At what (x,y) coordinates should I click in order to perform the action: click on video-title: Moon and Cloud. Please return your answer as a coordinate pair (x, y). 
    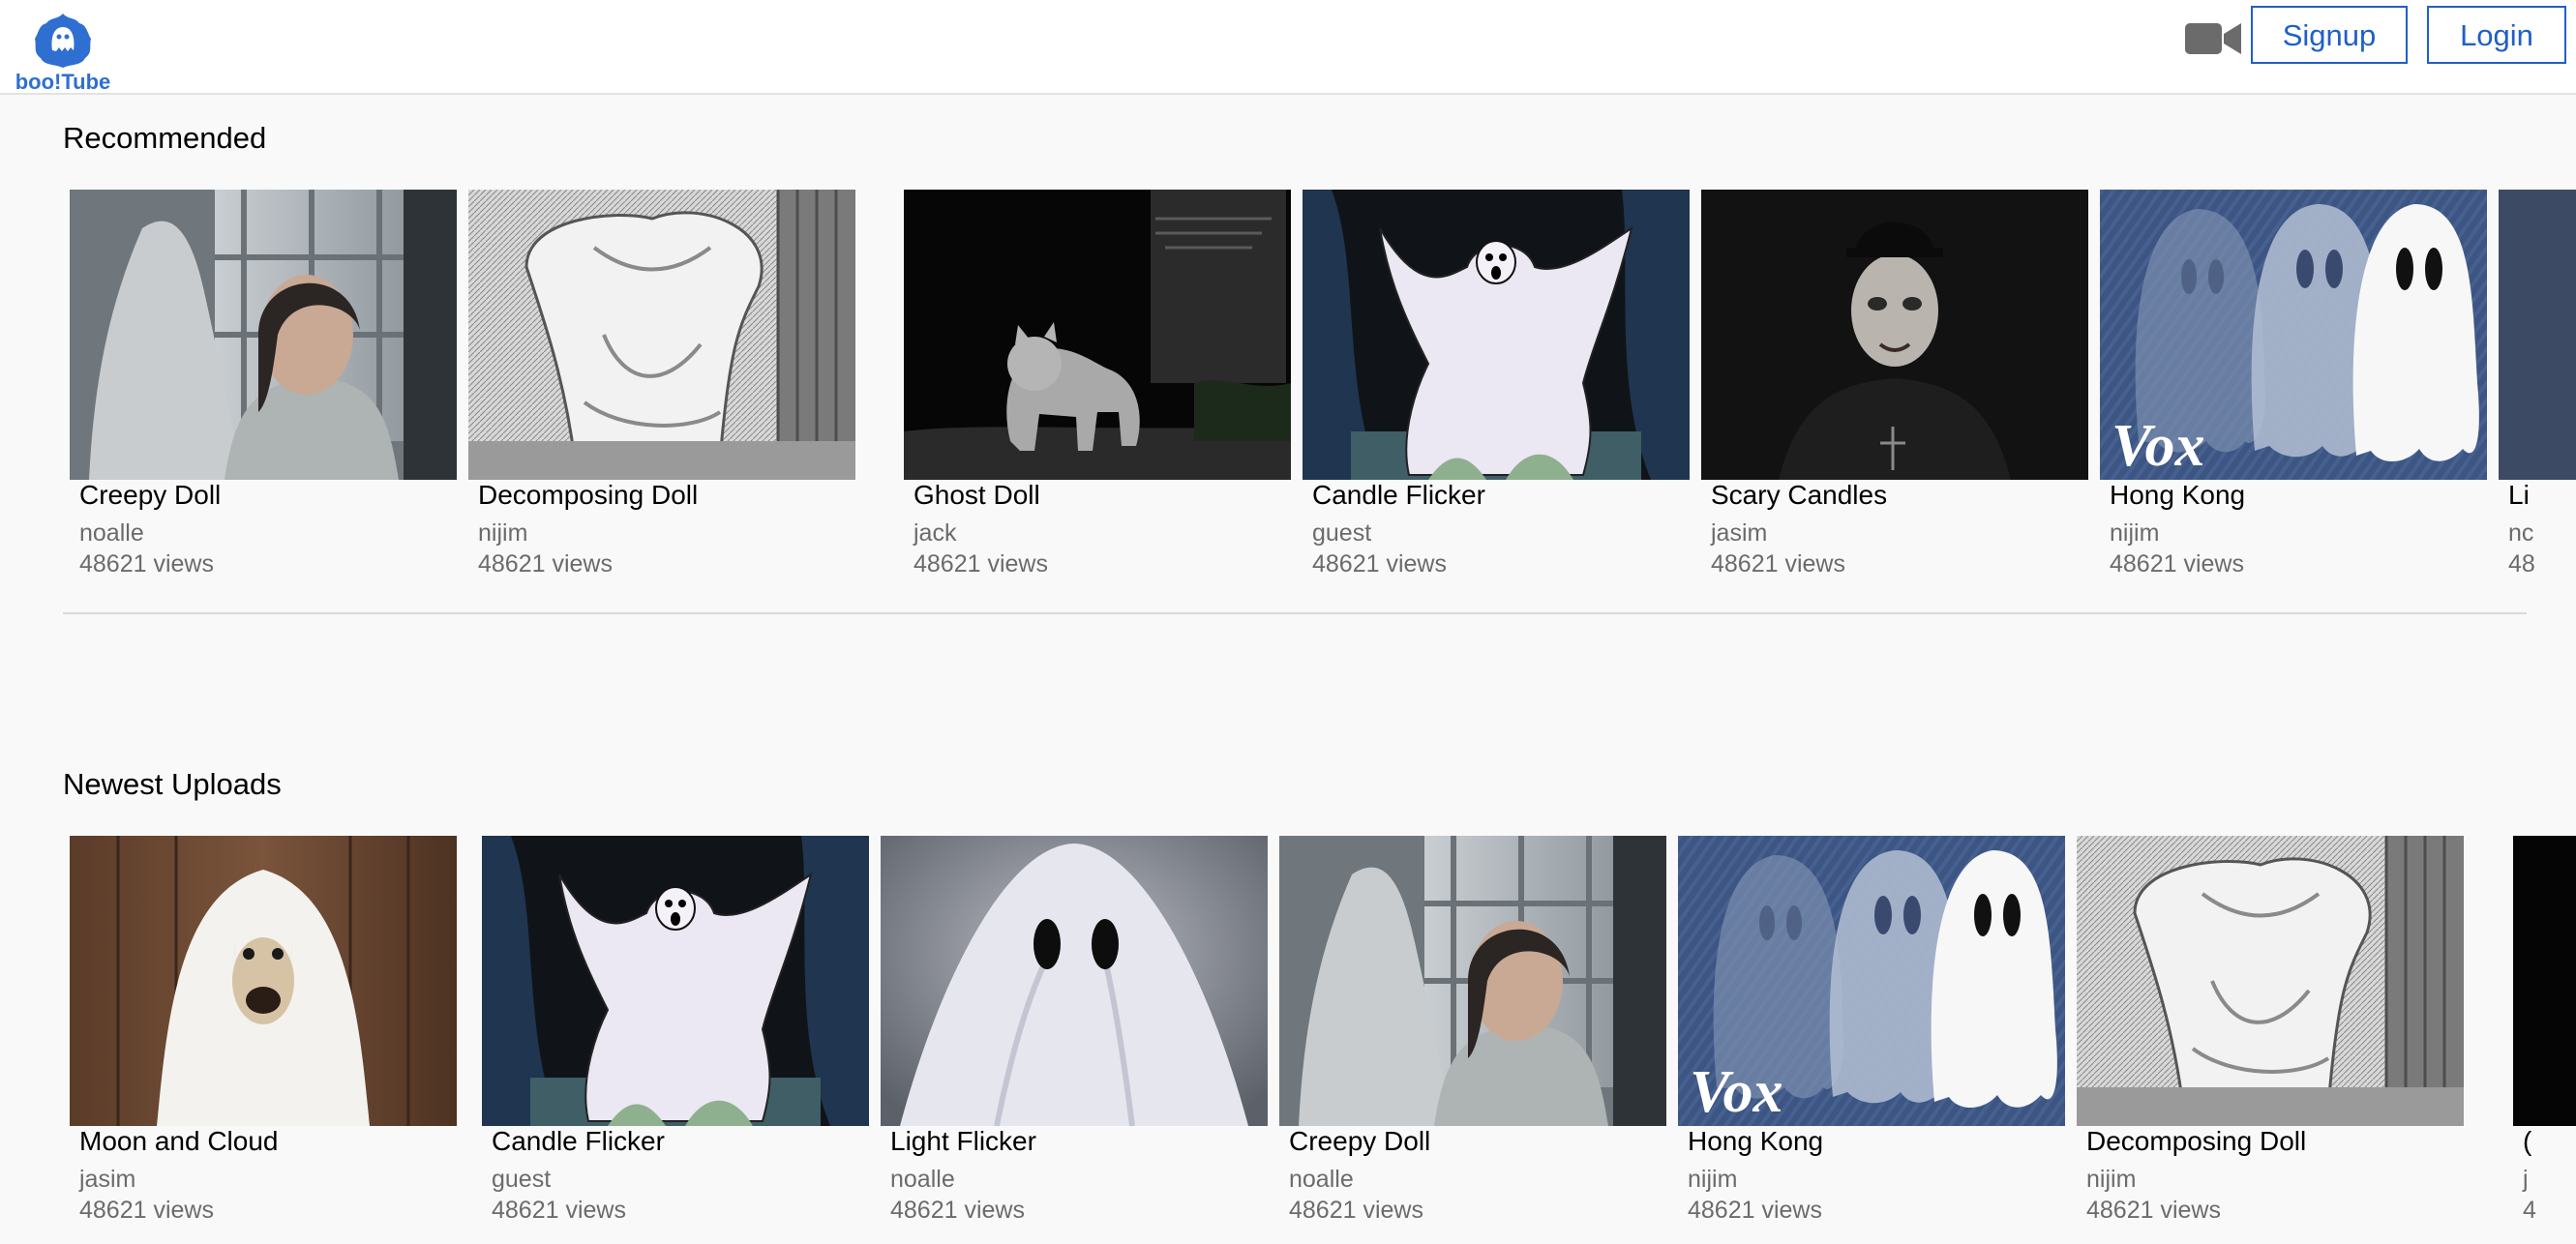
    Looking at the image, I should click on (178, 1141).